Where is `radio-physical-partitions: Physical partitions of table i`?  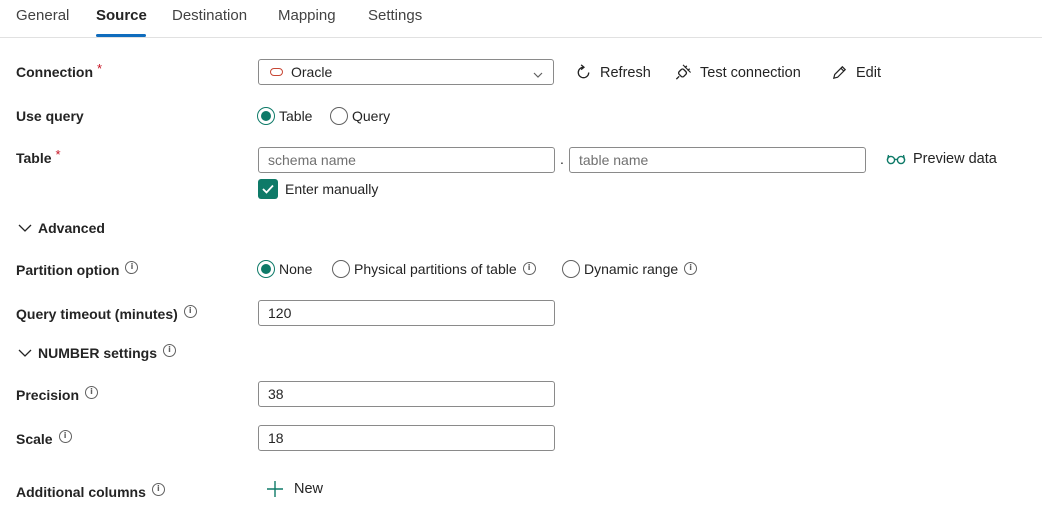
radio-physical-partitions: Physical partitions of table i is located at coordinates (434, 269).